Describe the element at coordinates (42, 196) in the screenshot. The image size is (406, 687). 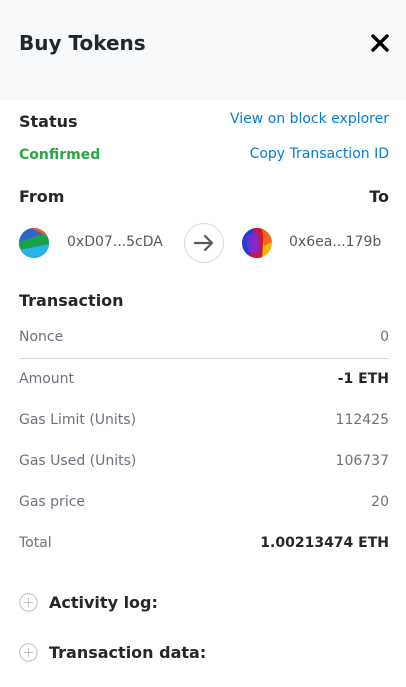
I see `from-label: From` at that location.